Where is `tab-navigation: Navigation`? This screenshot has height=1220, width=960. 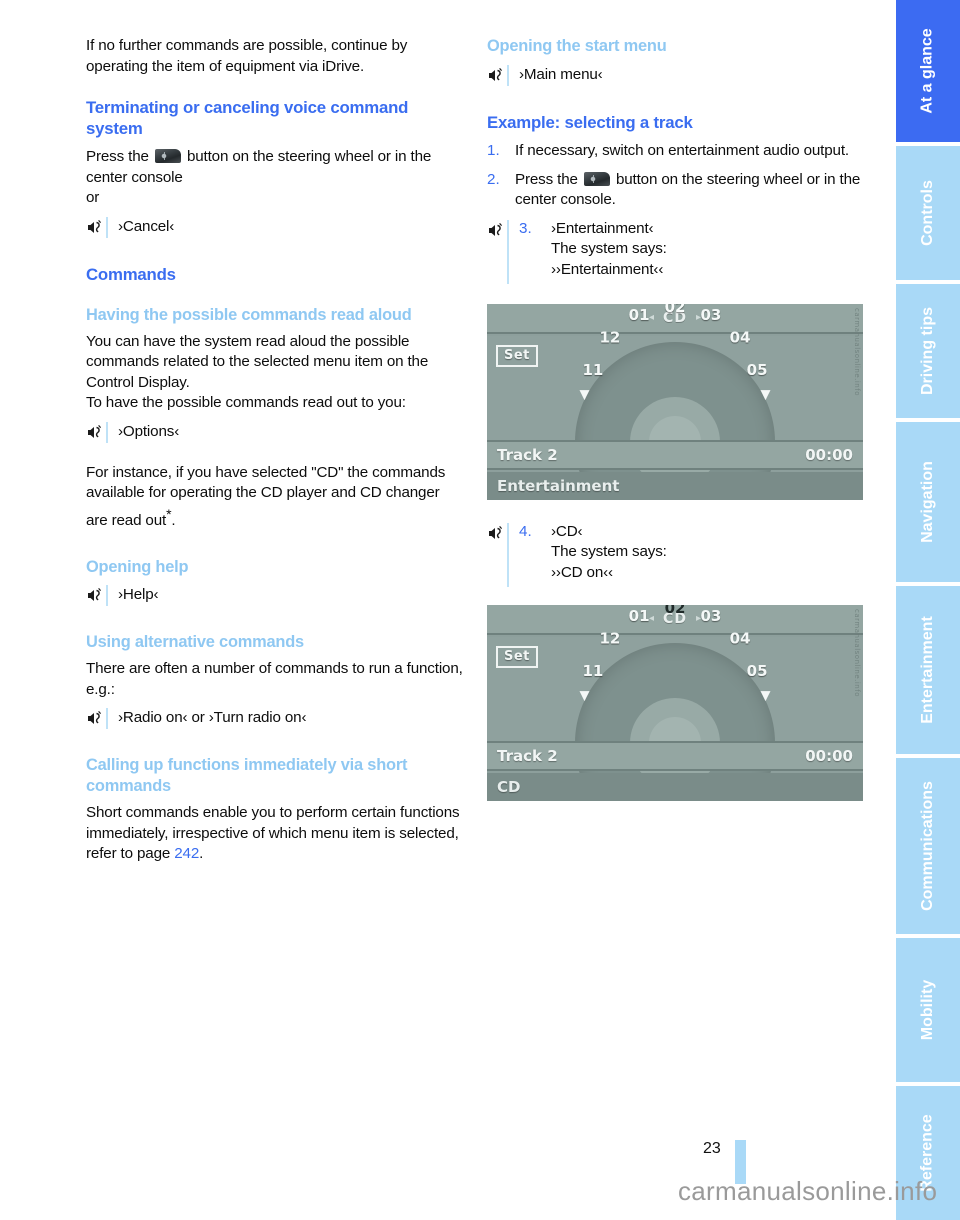
tab-navigation: Navigation is located at coordinates (928, 502).